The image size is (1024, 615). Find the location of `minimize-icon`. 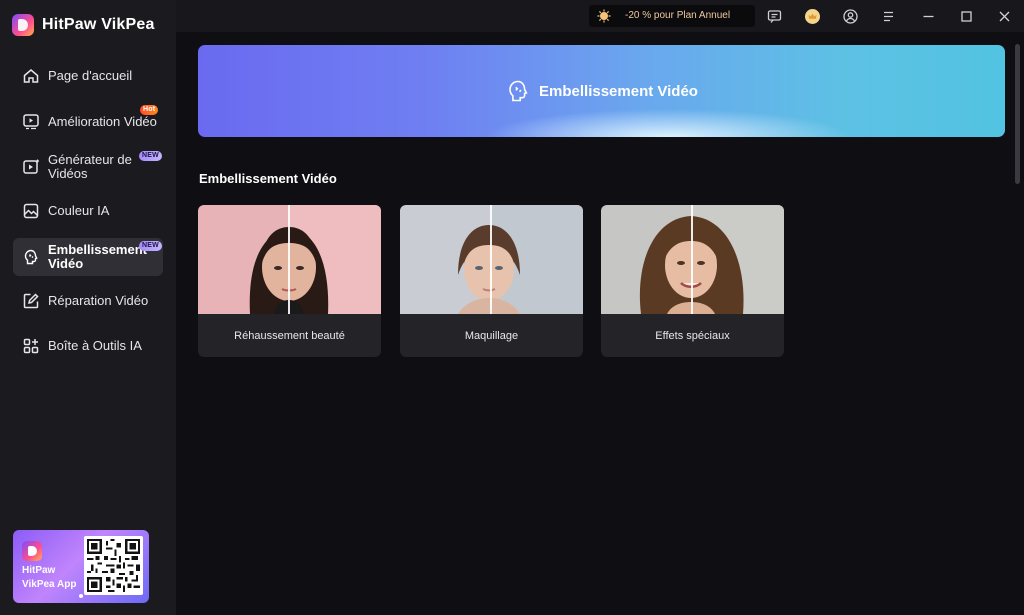

minimize-icon is located at coordinates (928, 16).